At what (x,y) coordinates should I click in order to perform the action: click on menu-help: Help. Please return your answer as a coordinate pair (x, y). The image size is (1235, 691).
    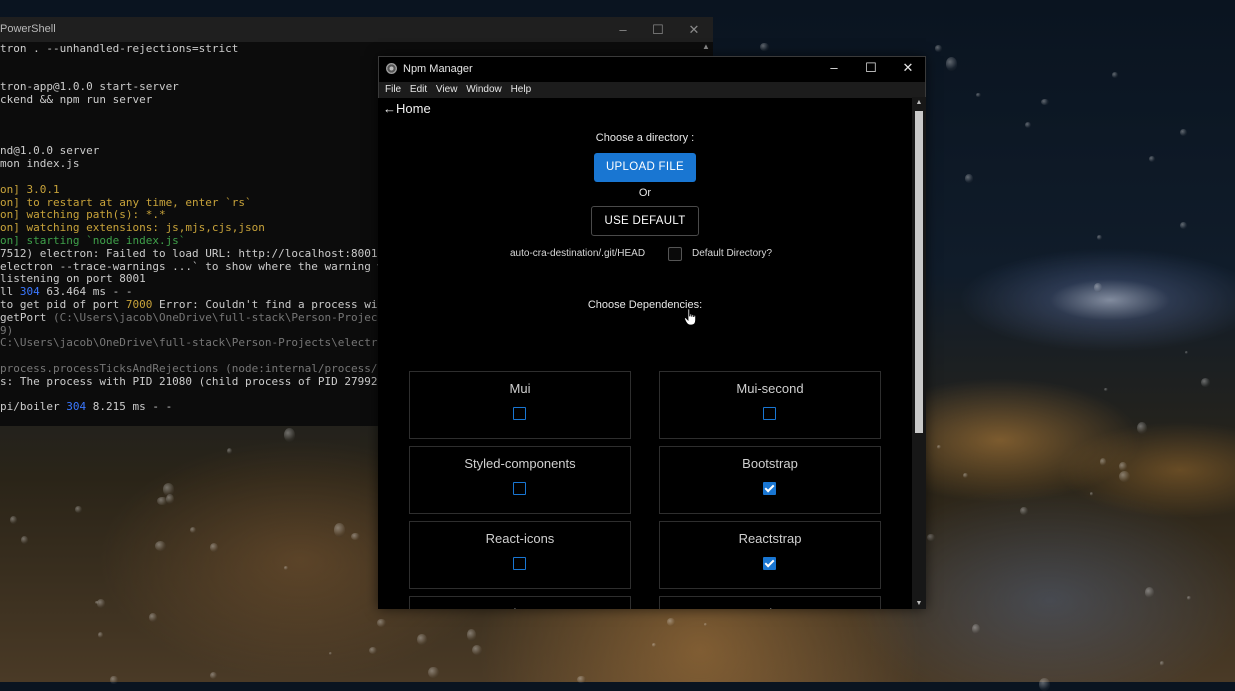
    Looking at the image, I should click on (521, 89).